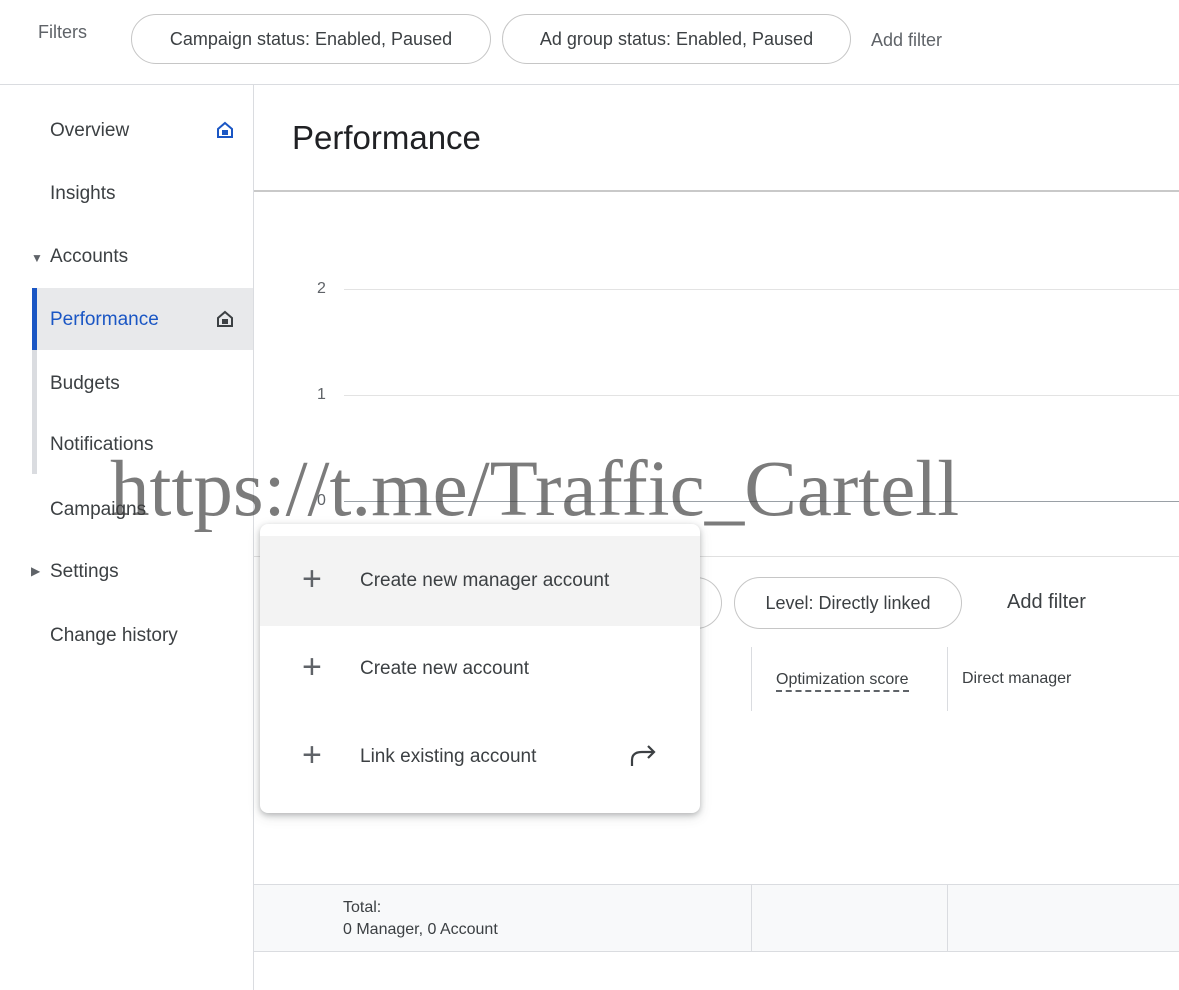  What do you see at coordinates (1046, 602) in the screenshot?
I see `table-add-filter-button: Add filter` at bounding box center [1046, 602].